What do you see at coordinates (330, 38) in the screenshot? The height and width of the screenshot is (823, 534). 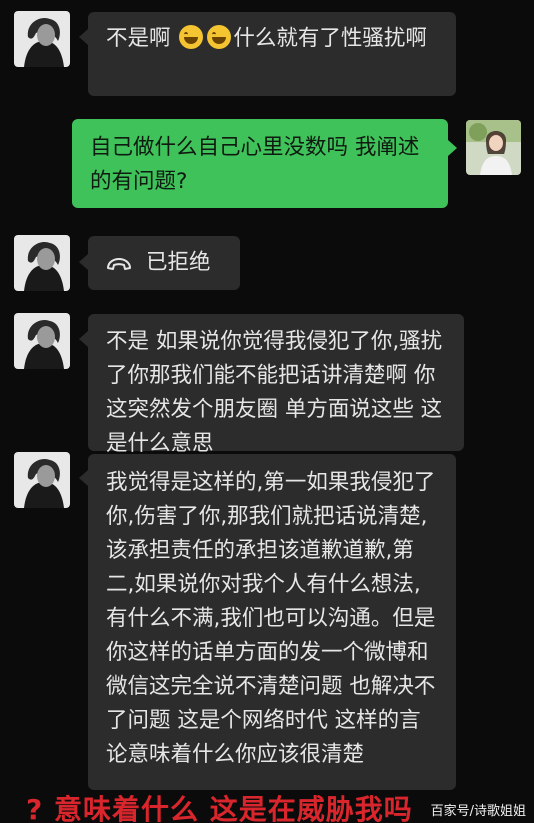 I see `message-text: 什么就有了性骚扰啊` at bounding box center [330, 38].